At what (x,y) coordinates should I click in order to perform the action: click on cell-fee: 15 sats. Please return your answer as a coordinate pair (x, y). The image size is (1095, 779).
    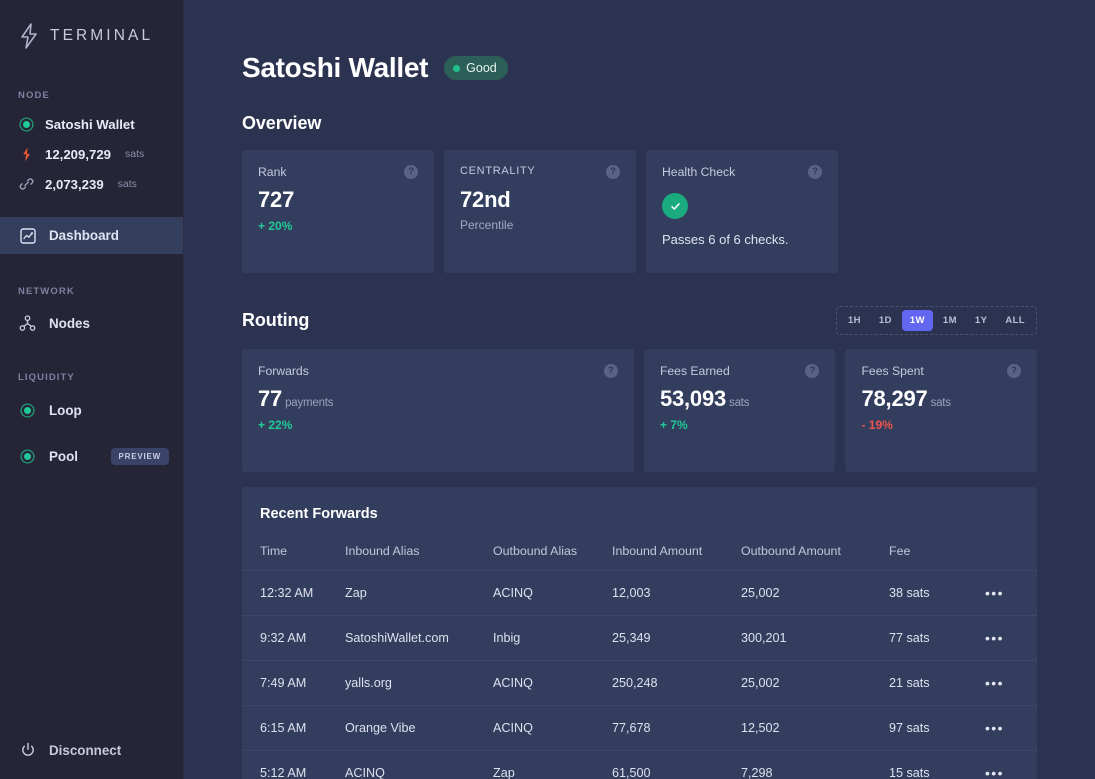
    Looking at the image, I should click on (934, 764).